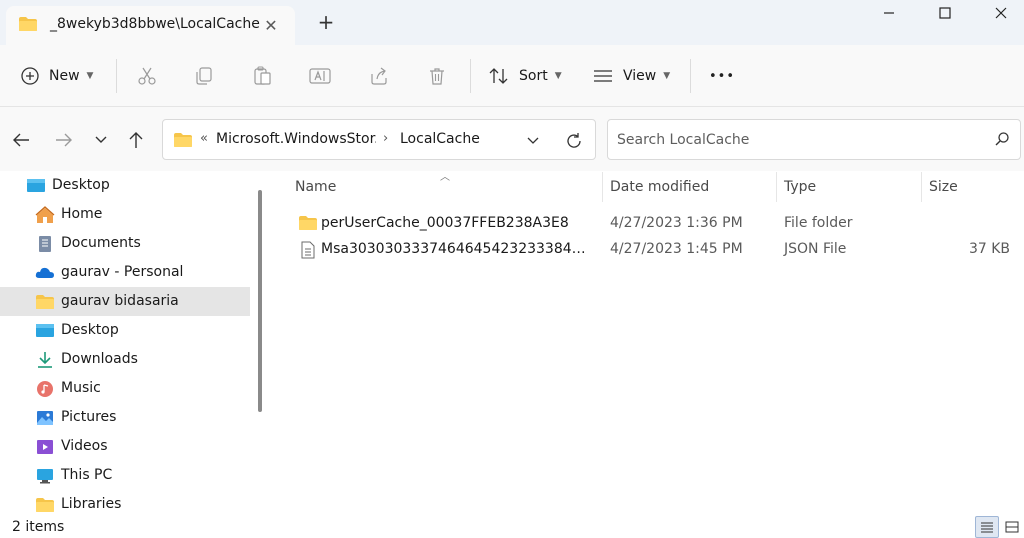 Image resolution: width=1024 pixels, height=538 pixels. Describe the element at coordinates (36, 185) in the screenshot. I see `desktop-icon` at that location.